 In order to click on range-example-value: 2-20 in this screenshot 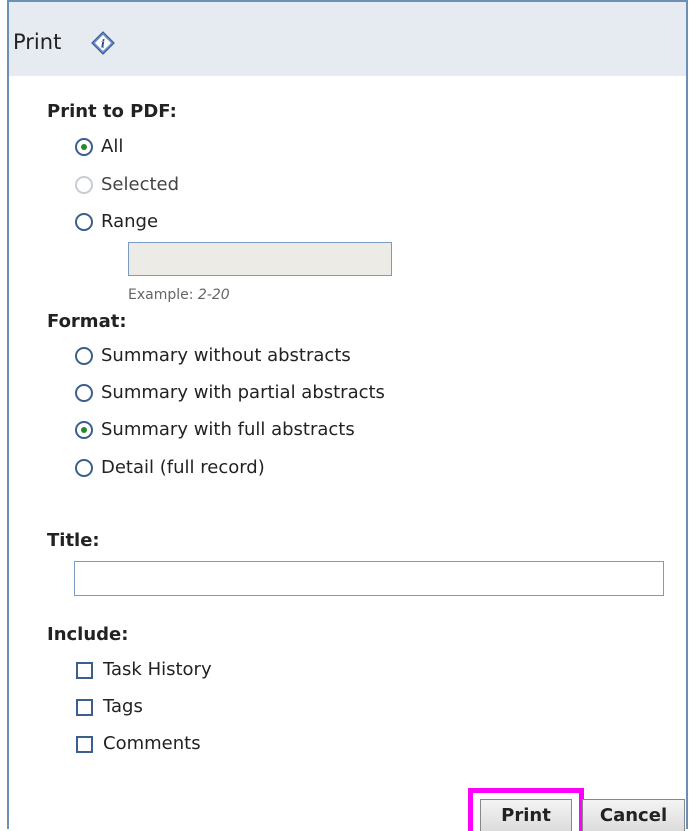, I will do `click(213, 295)`.